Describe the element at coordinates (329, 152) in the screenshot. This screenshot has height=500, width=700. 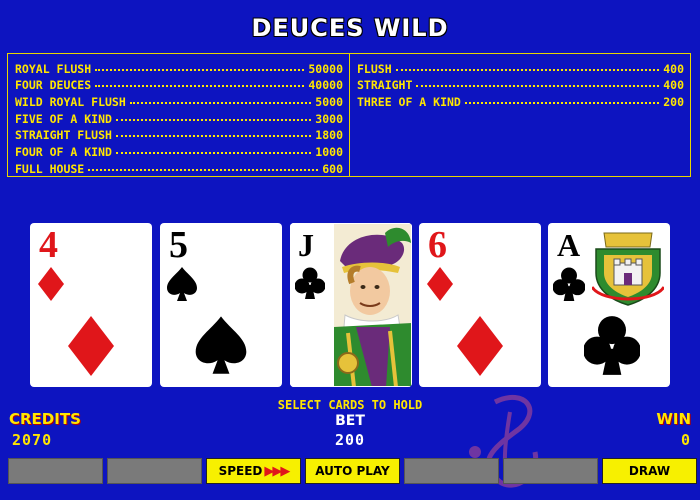
I see `hand-payout: 1000` at that location.